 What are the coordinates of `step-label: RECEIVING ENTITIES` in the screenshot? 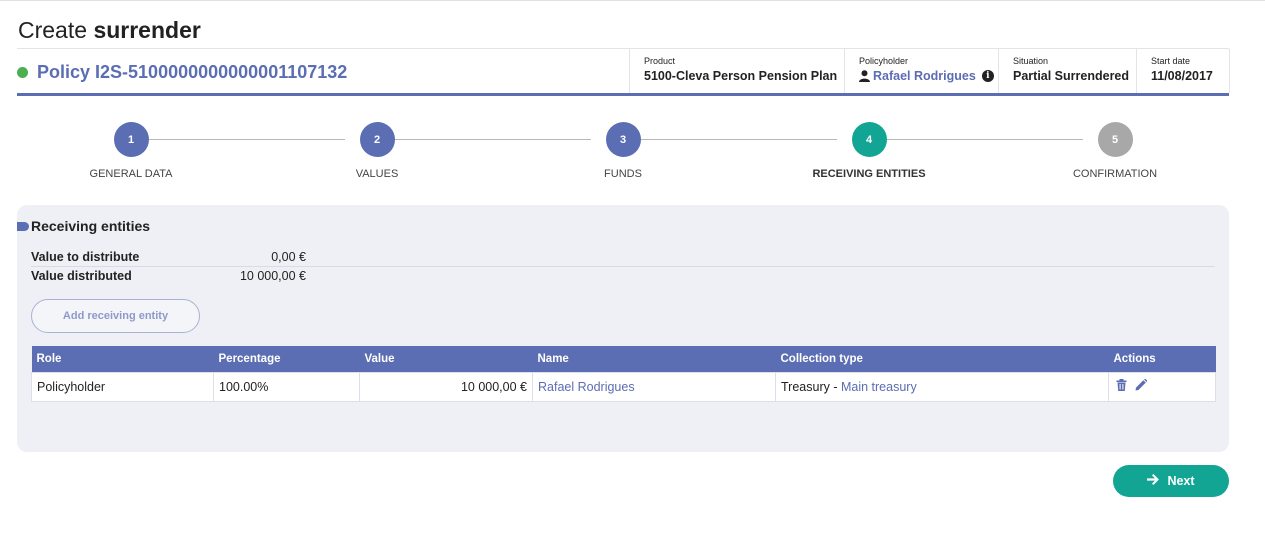 It's located at (869, 174).